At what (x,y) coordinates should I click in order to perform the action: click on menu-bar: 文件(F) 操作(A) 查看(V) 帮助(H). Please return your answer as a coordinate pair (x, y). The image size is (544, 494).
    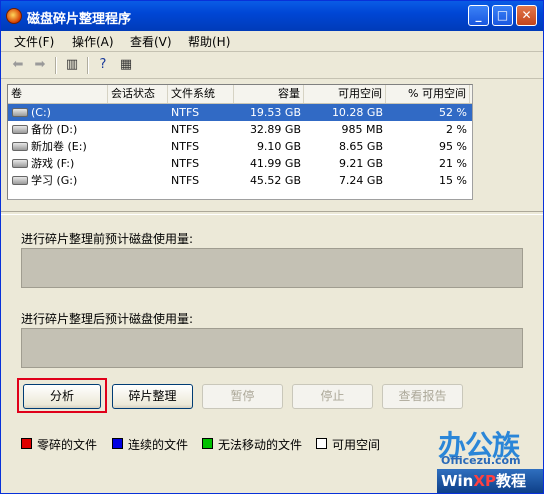
    Looking at the image, I should click on (272, 41).